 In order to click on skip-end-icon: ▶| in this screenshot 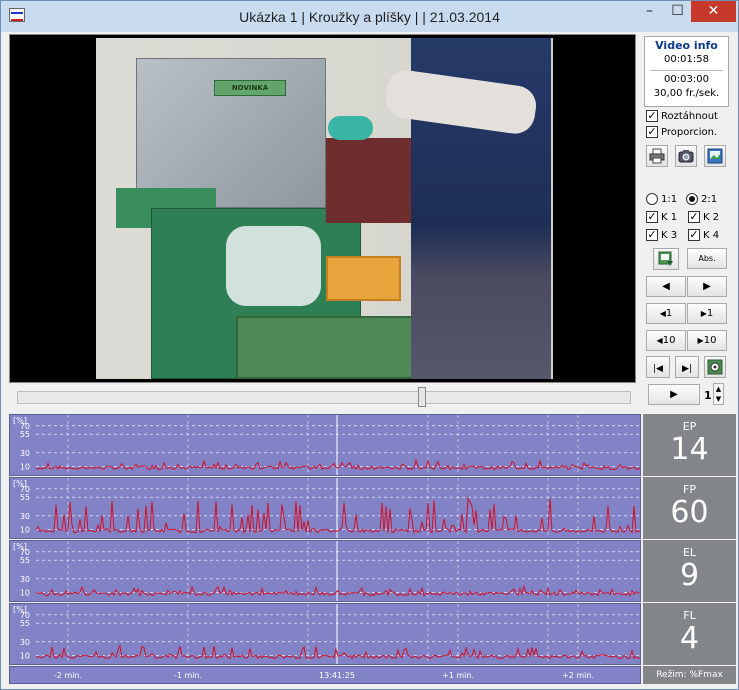, I will do `click(687, 369)`.